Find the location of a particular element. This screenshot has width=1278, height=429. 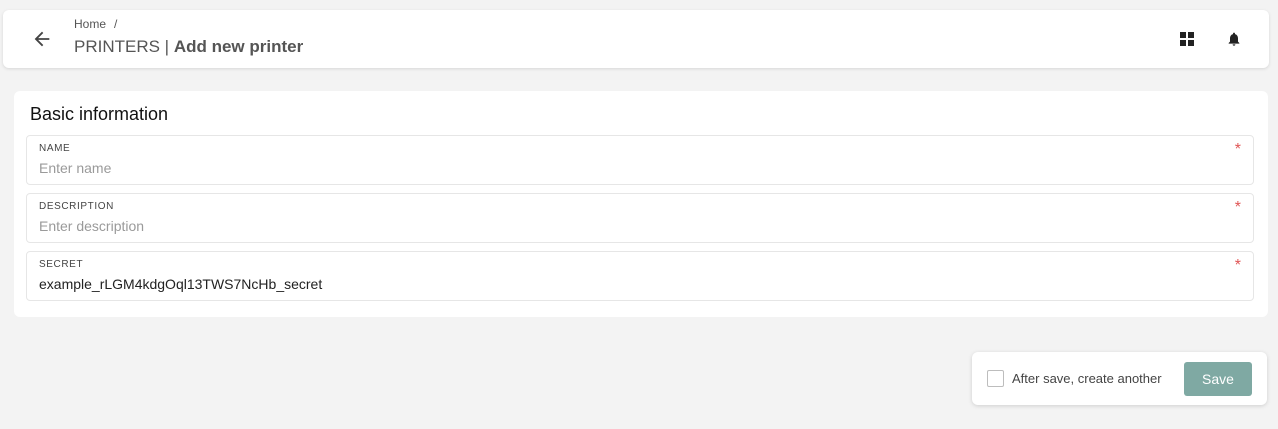

top-bar: Home / PRINTERS | Add new printer is located at coordinates (636, 39).